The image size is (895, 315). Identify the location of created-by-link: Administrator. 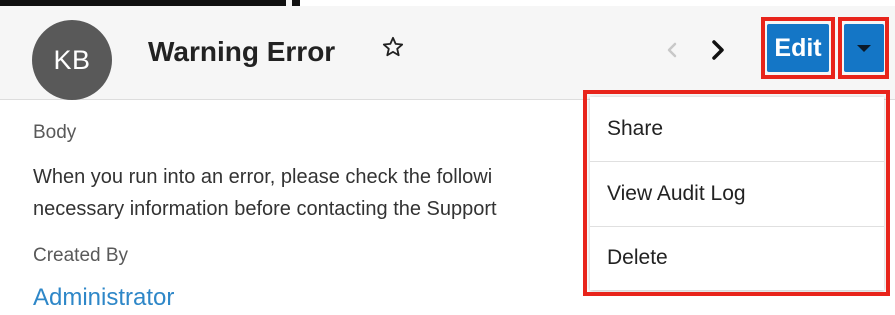
(103, 298).